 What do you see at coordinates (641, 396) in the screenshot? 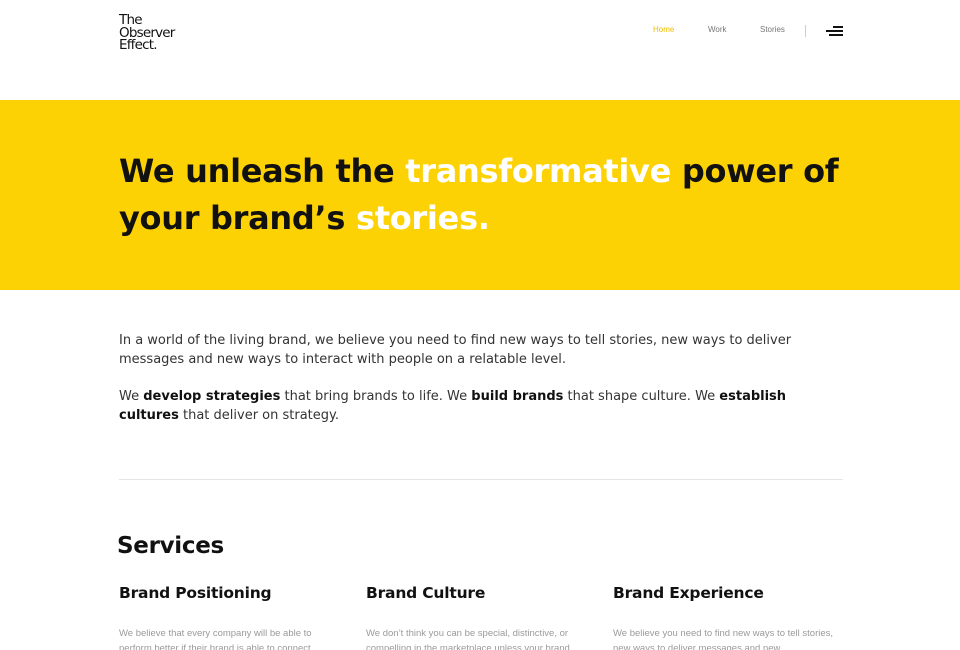
I see `intro-text: that shape culture. We` at bounding box center [641, 396].